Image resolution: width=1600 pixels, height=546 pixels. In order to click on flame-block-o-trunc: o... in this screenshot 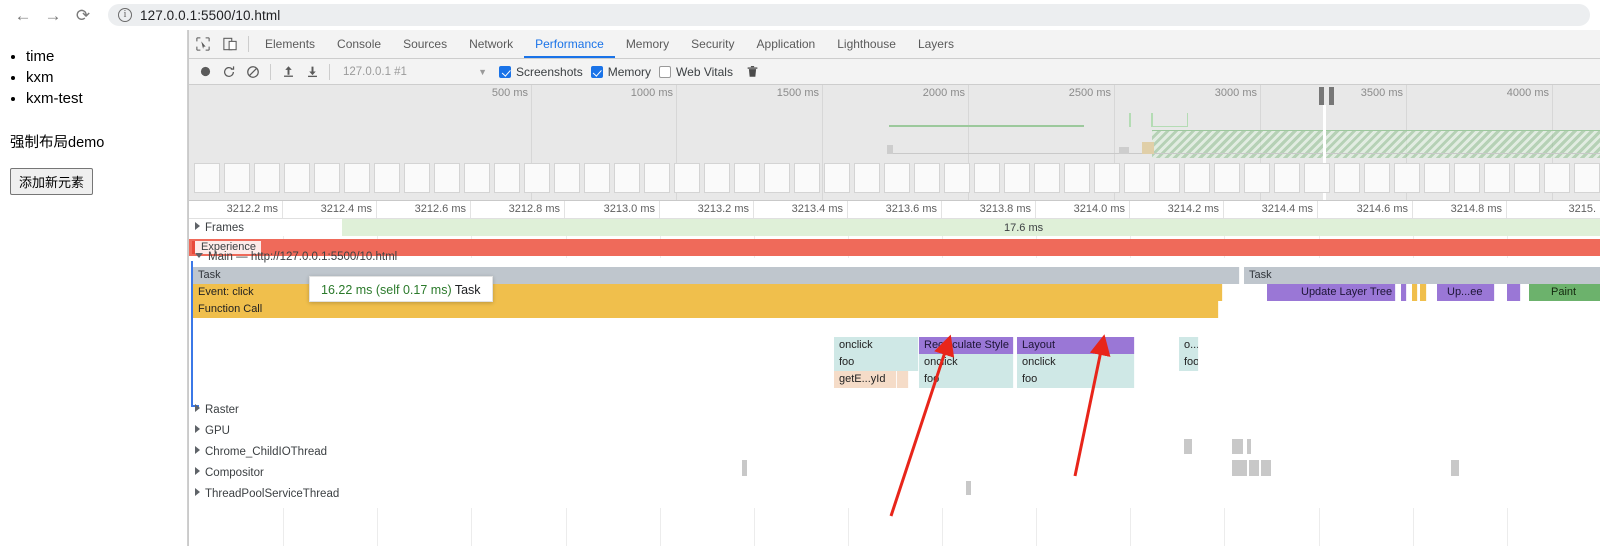, I will do `click(1189, 345)`.